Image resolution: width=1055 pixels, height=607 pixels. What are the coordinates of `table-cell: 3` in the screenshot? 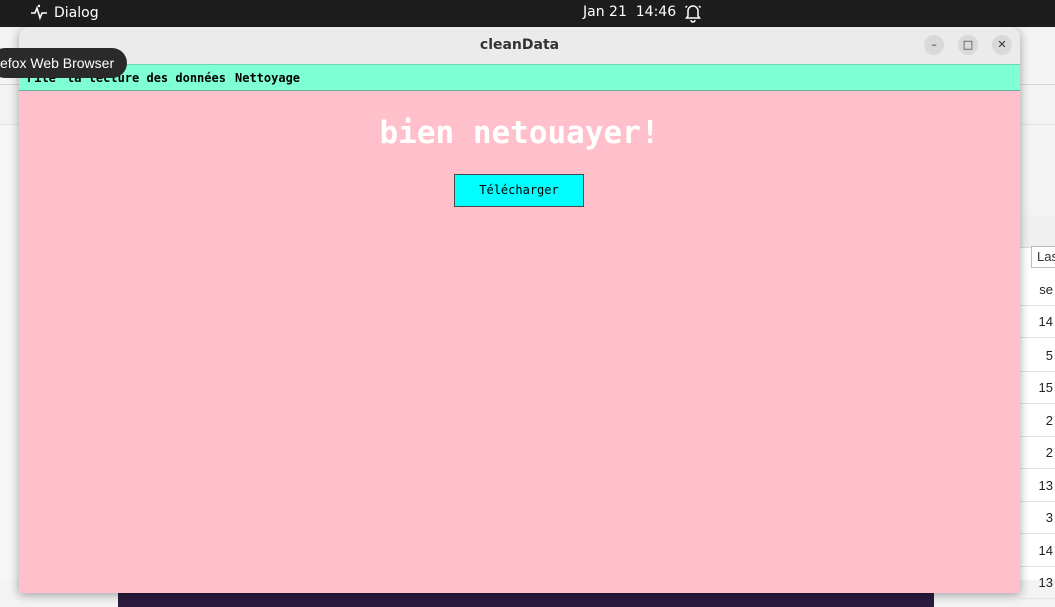 It's located at (1037, 518).